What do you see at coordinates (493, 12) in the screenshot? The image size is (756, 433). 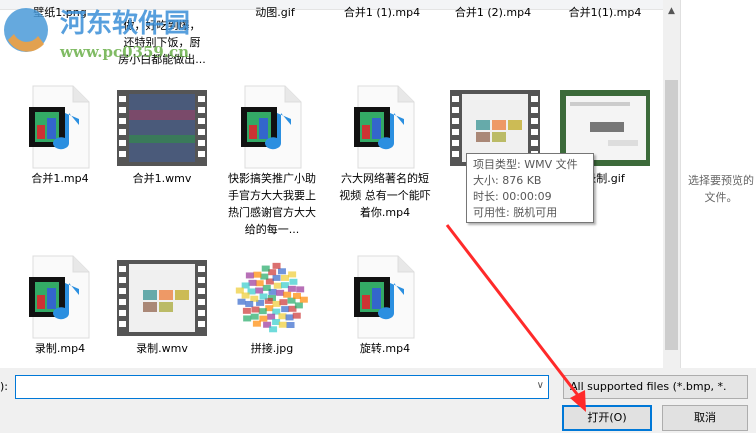 I see `file-label: 合并1 (2).mp4` at bounding box center [493, 12].